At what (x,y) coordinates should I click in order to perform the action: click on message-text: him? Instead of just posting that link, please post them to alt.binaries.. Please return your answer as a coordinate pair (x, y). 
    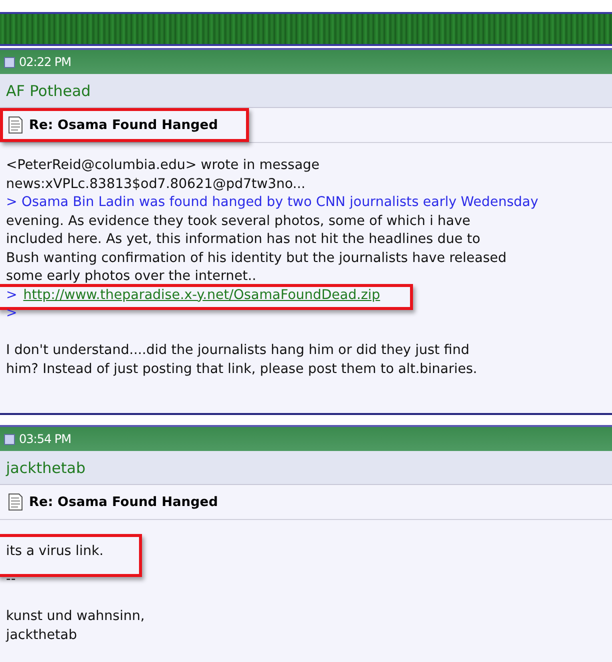
    Looking at the image, I should click on (242, 369).